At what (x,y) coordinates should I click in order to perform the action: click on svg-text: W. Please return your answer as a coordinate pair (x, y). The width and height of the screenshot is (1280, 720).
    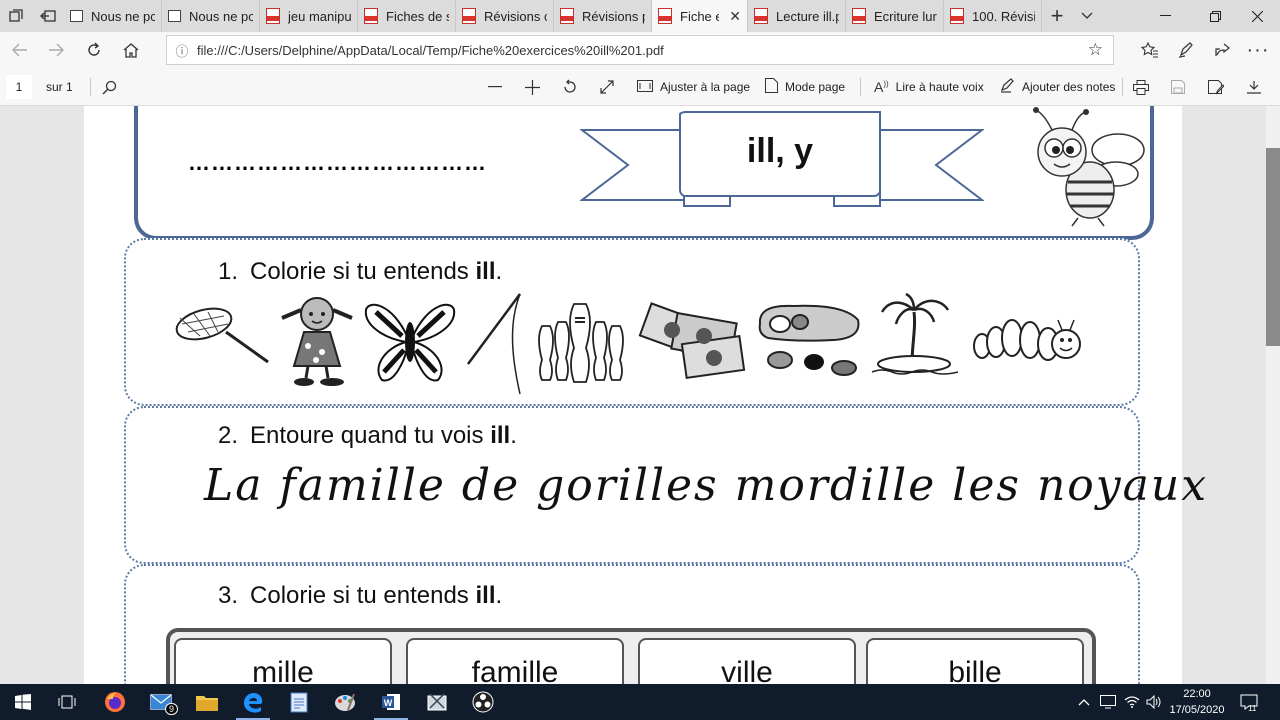
    Looking at the image, I should click on (388, 703).